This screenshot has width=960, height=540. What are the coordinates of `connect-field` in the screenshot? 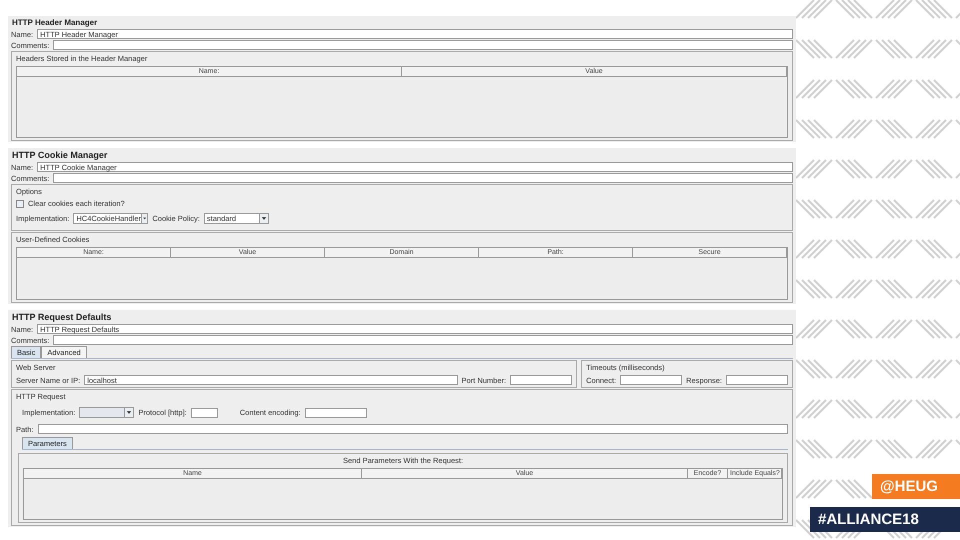 It's located at (651, 380).